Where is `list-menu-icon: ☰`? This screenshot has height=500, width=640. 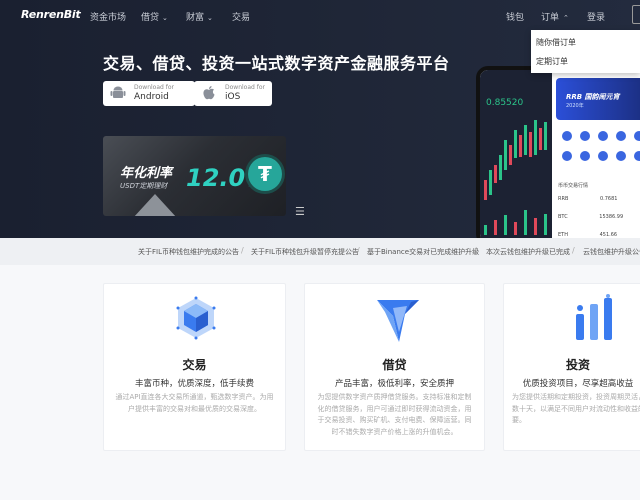 list-menu-icon: ☰ is located at coordinates (300, 211).